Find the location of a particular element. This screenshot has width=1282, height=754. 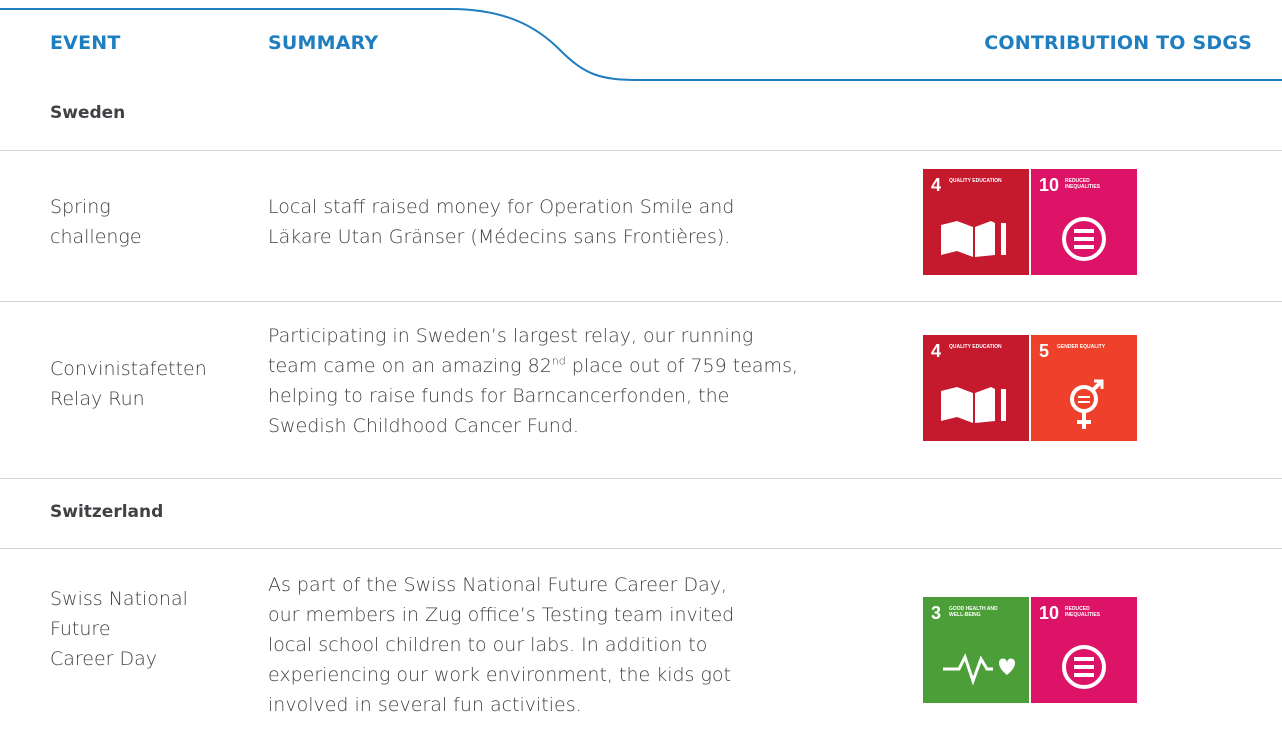

sdg-icons: 4 QUALITY EDUCATION 5 GENDER EQUALITY is located at coordinates (1030, 388).